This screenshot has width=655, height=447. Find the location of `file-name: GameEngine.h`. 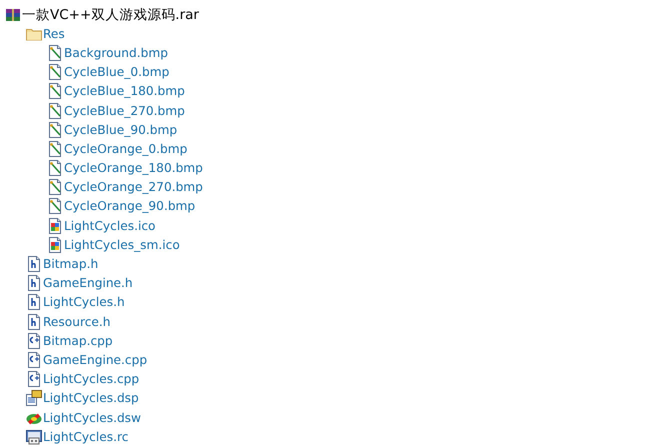

file-name: GameEngine.h is located at coordinates (88, 283).